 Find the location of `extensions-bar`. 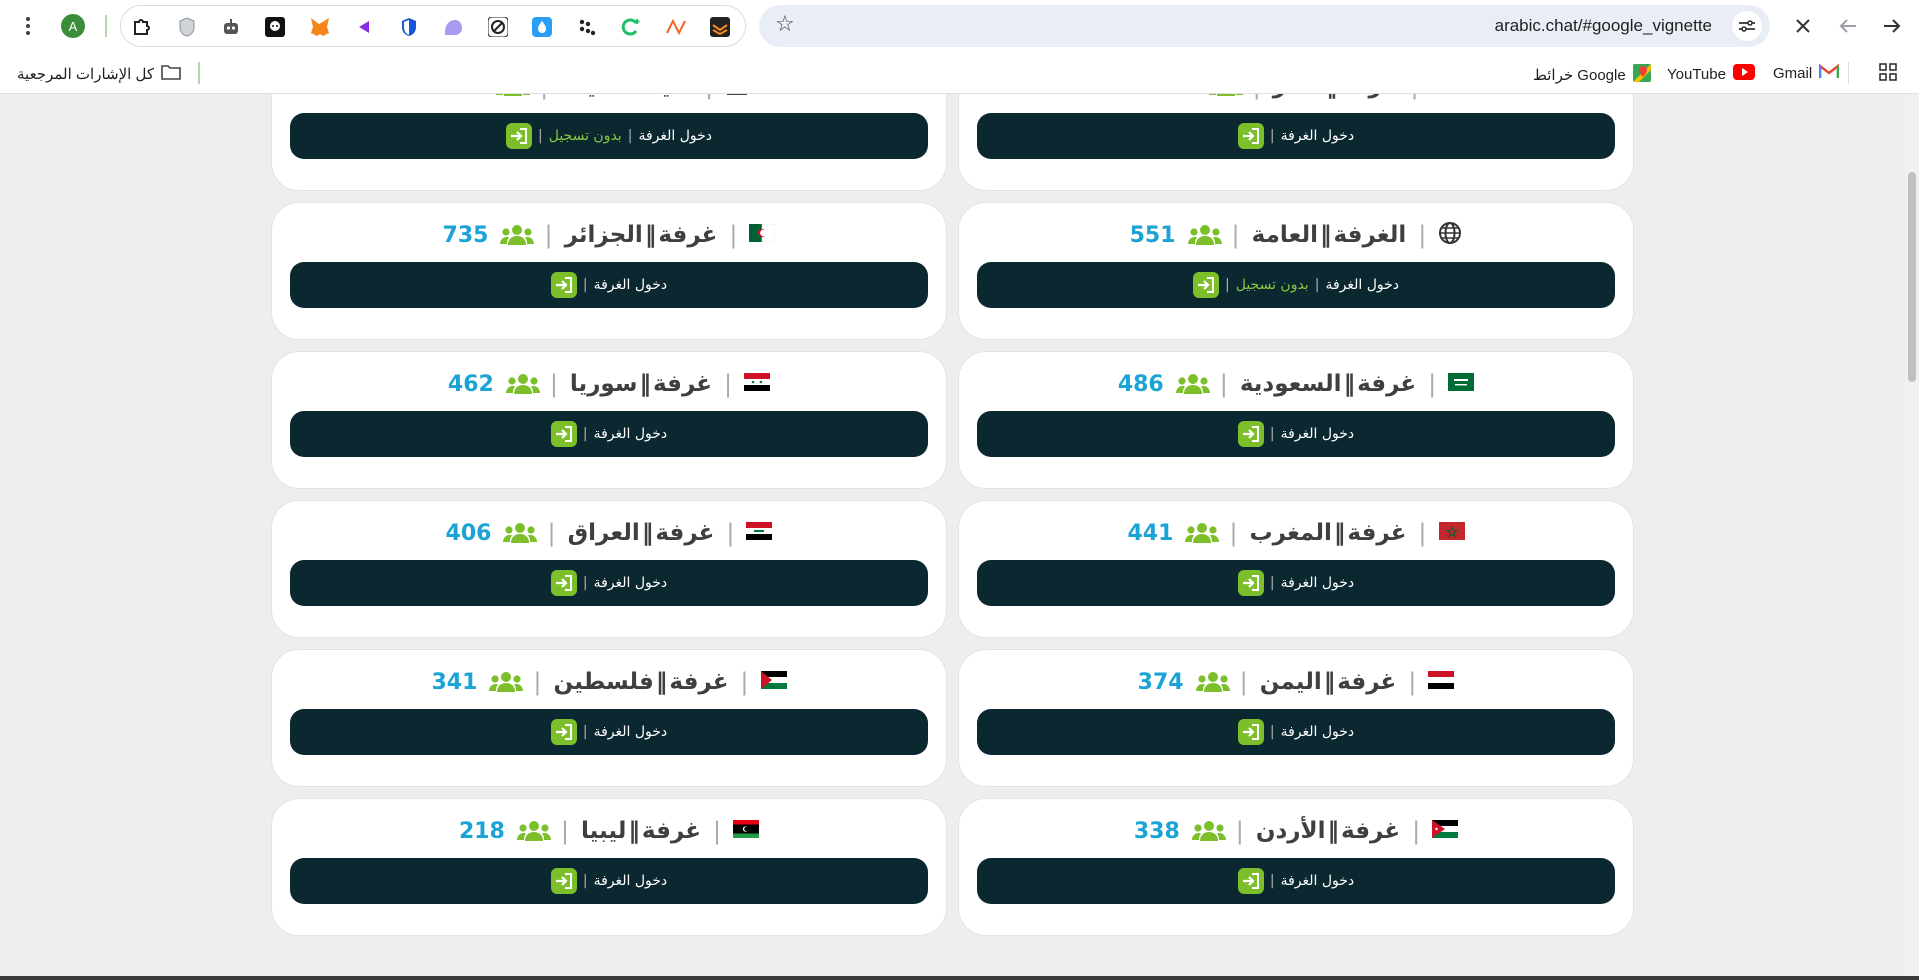

extensions-bar is located at coordinates (433, 26).